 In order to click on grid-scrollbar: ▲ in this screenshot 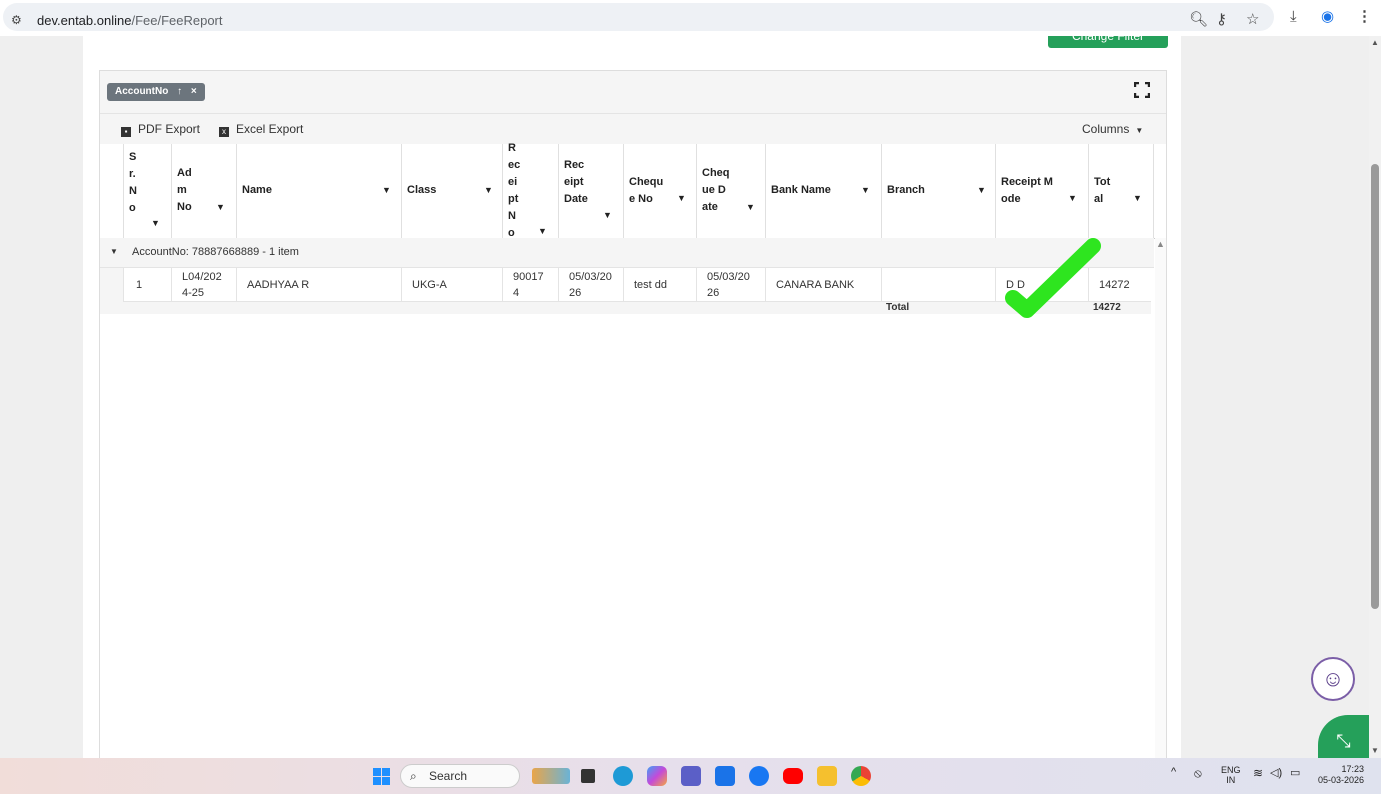, I will do `click(1160, 499)`.